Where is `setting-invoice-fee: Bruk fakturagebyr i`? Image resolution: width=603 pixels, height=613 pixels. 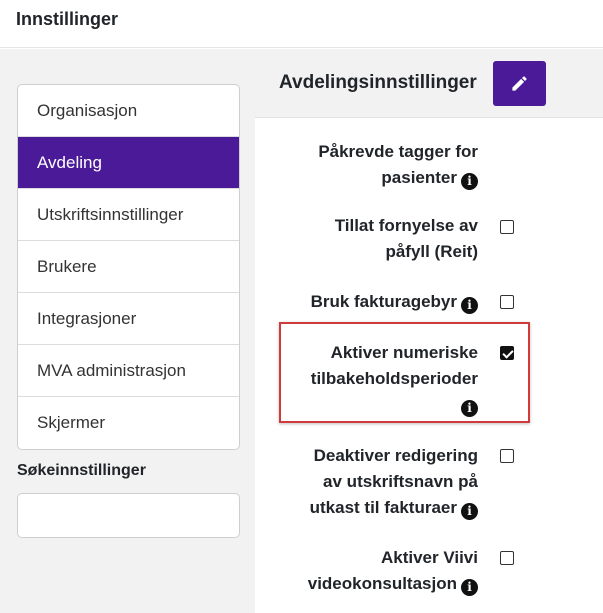 setting-invoice-fee: Bruk fakturagebyr i is located at coordinates (394, 302).